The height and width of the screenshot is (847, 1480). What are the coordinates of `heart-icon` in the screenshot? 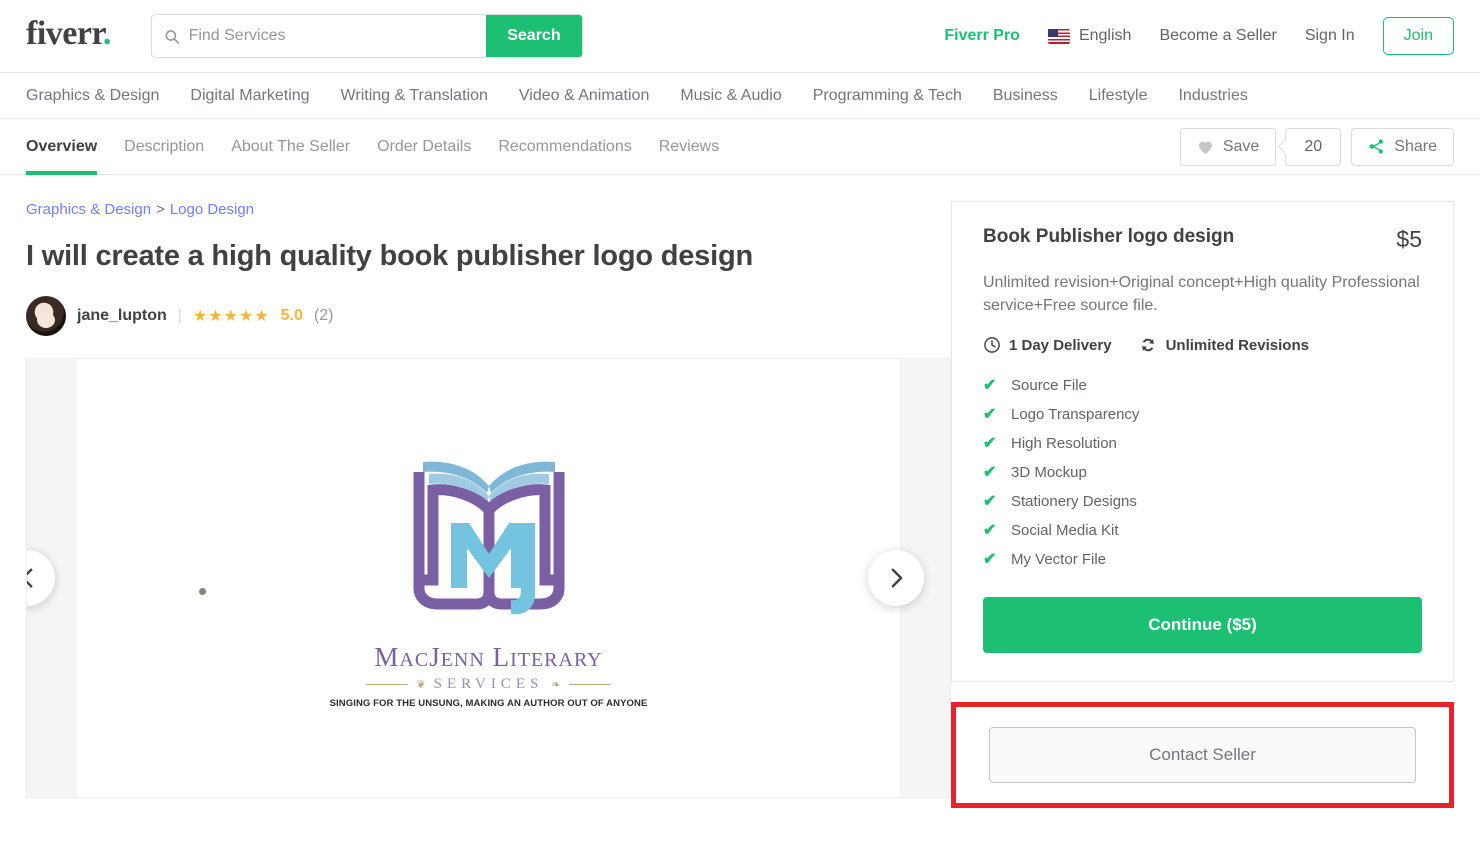 It's located at (1205, 147).